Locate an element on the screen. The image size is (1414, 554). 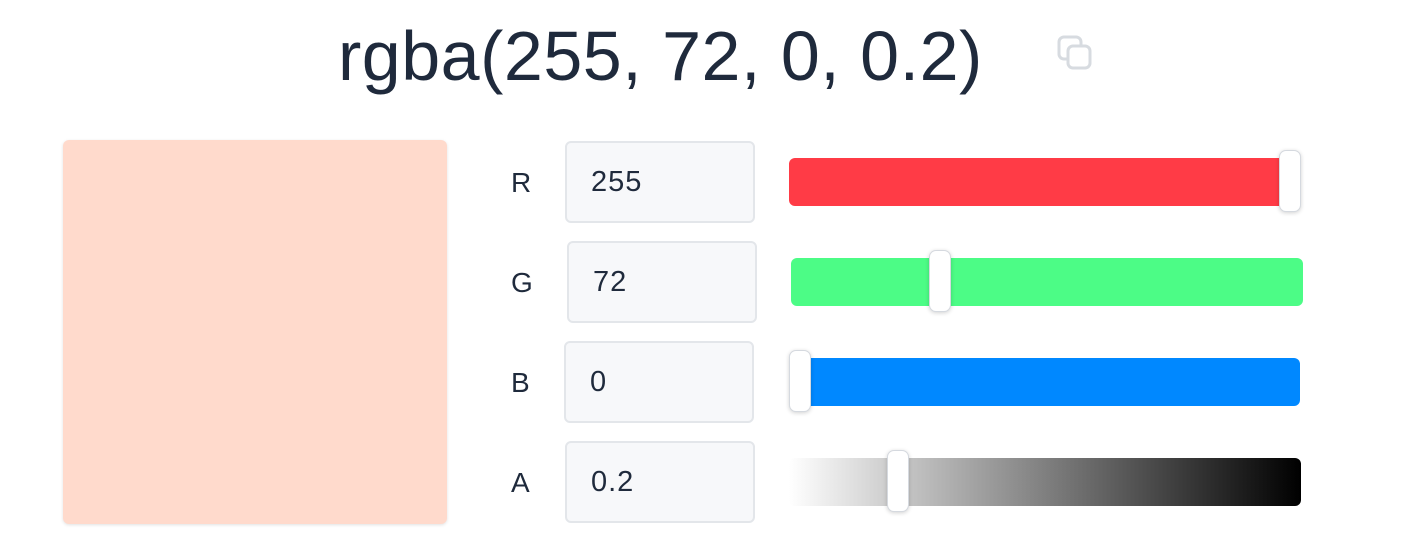
channel-label-g: G is located at coordinates (522, 282).